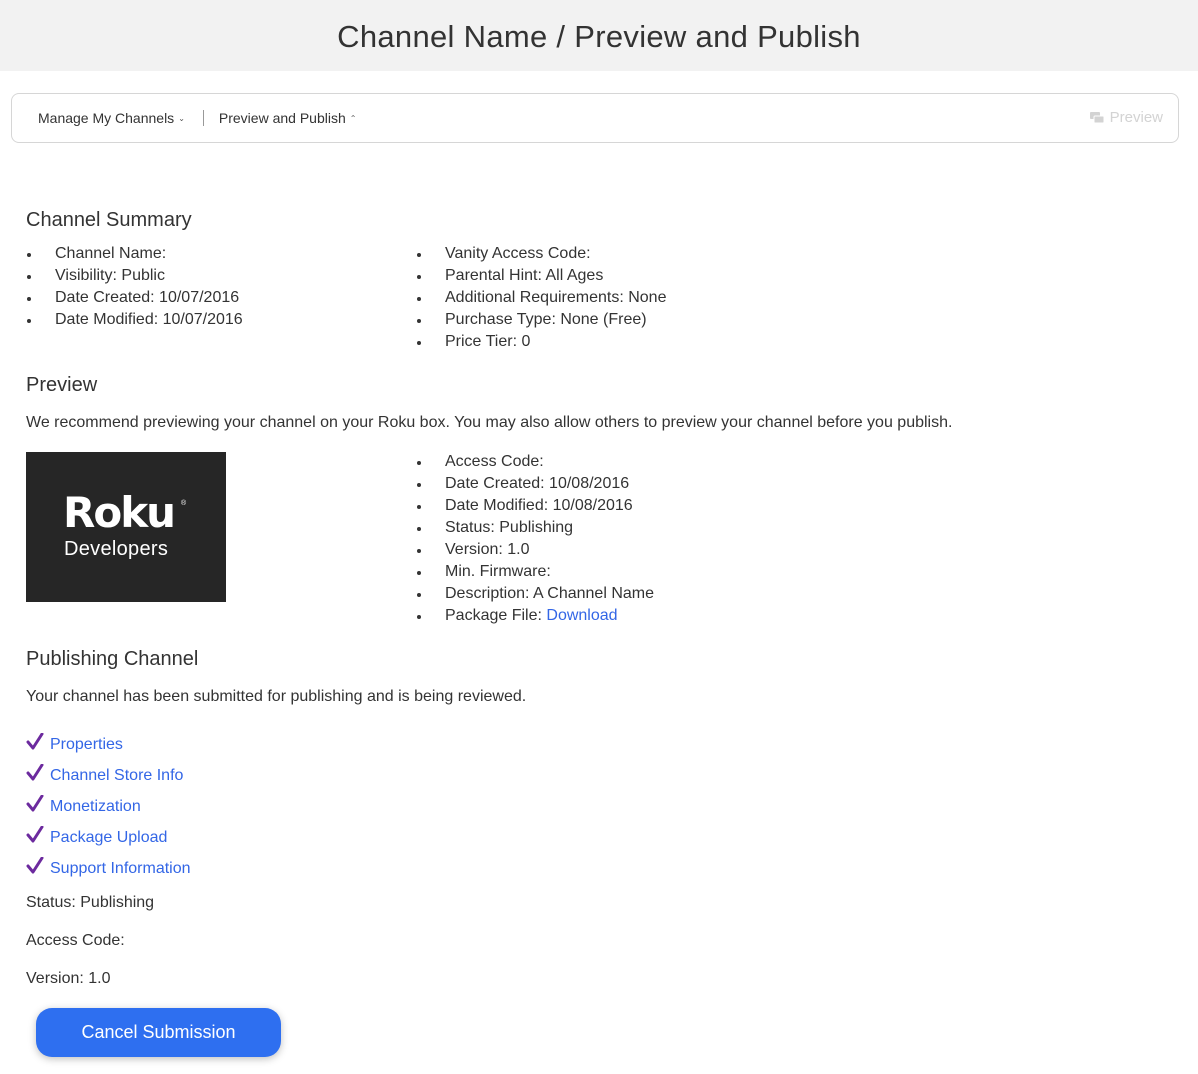 The width and height of the screenshot is (1198, 1074). I want to click on step-link-package-upload: Package Upload, so click(108, 838).